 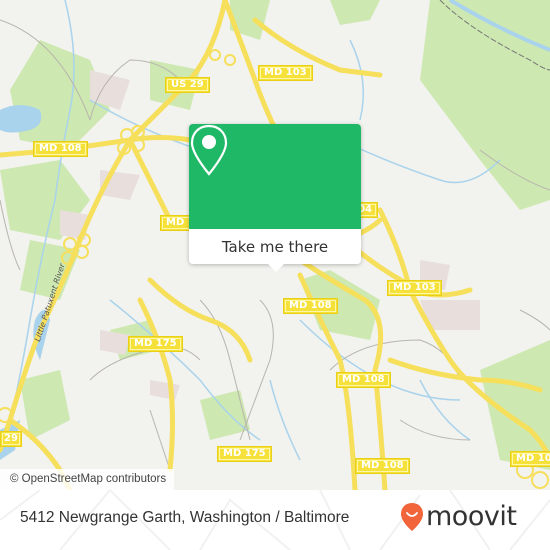 What do you see at coordinates (187, 85) in the screenshot?
I see `road-shield-us-29: US 29` at bounding box center [187, 85].